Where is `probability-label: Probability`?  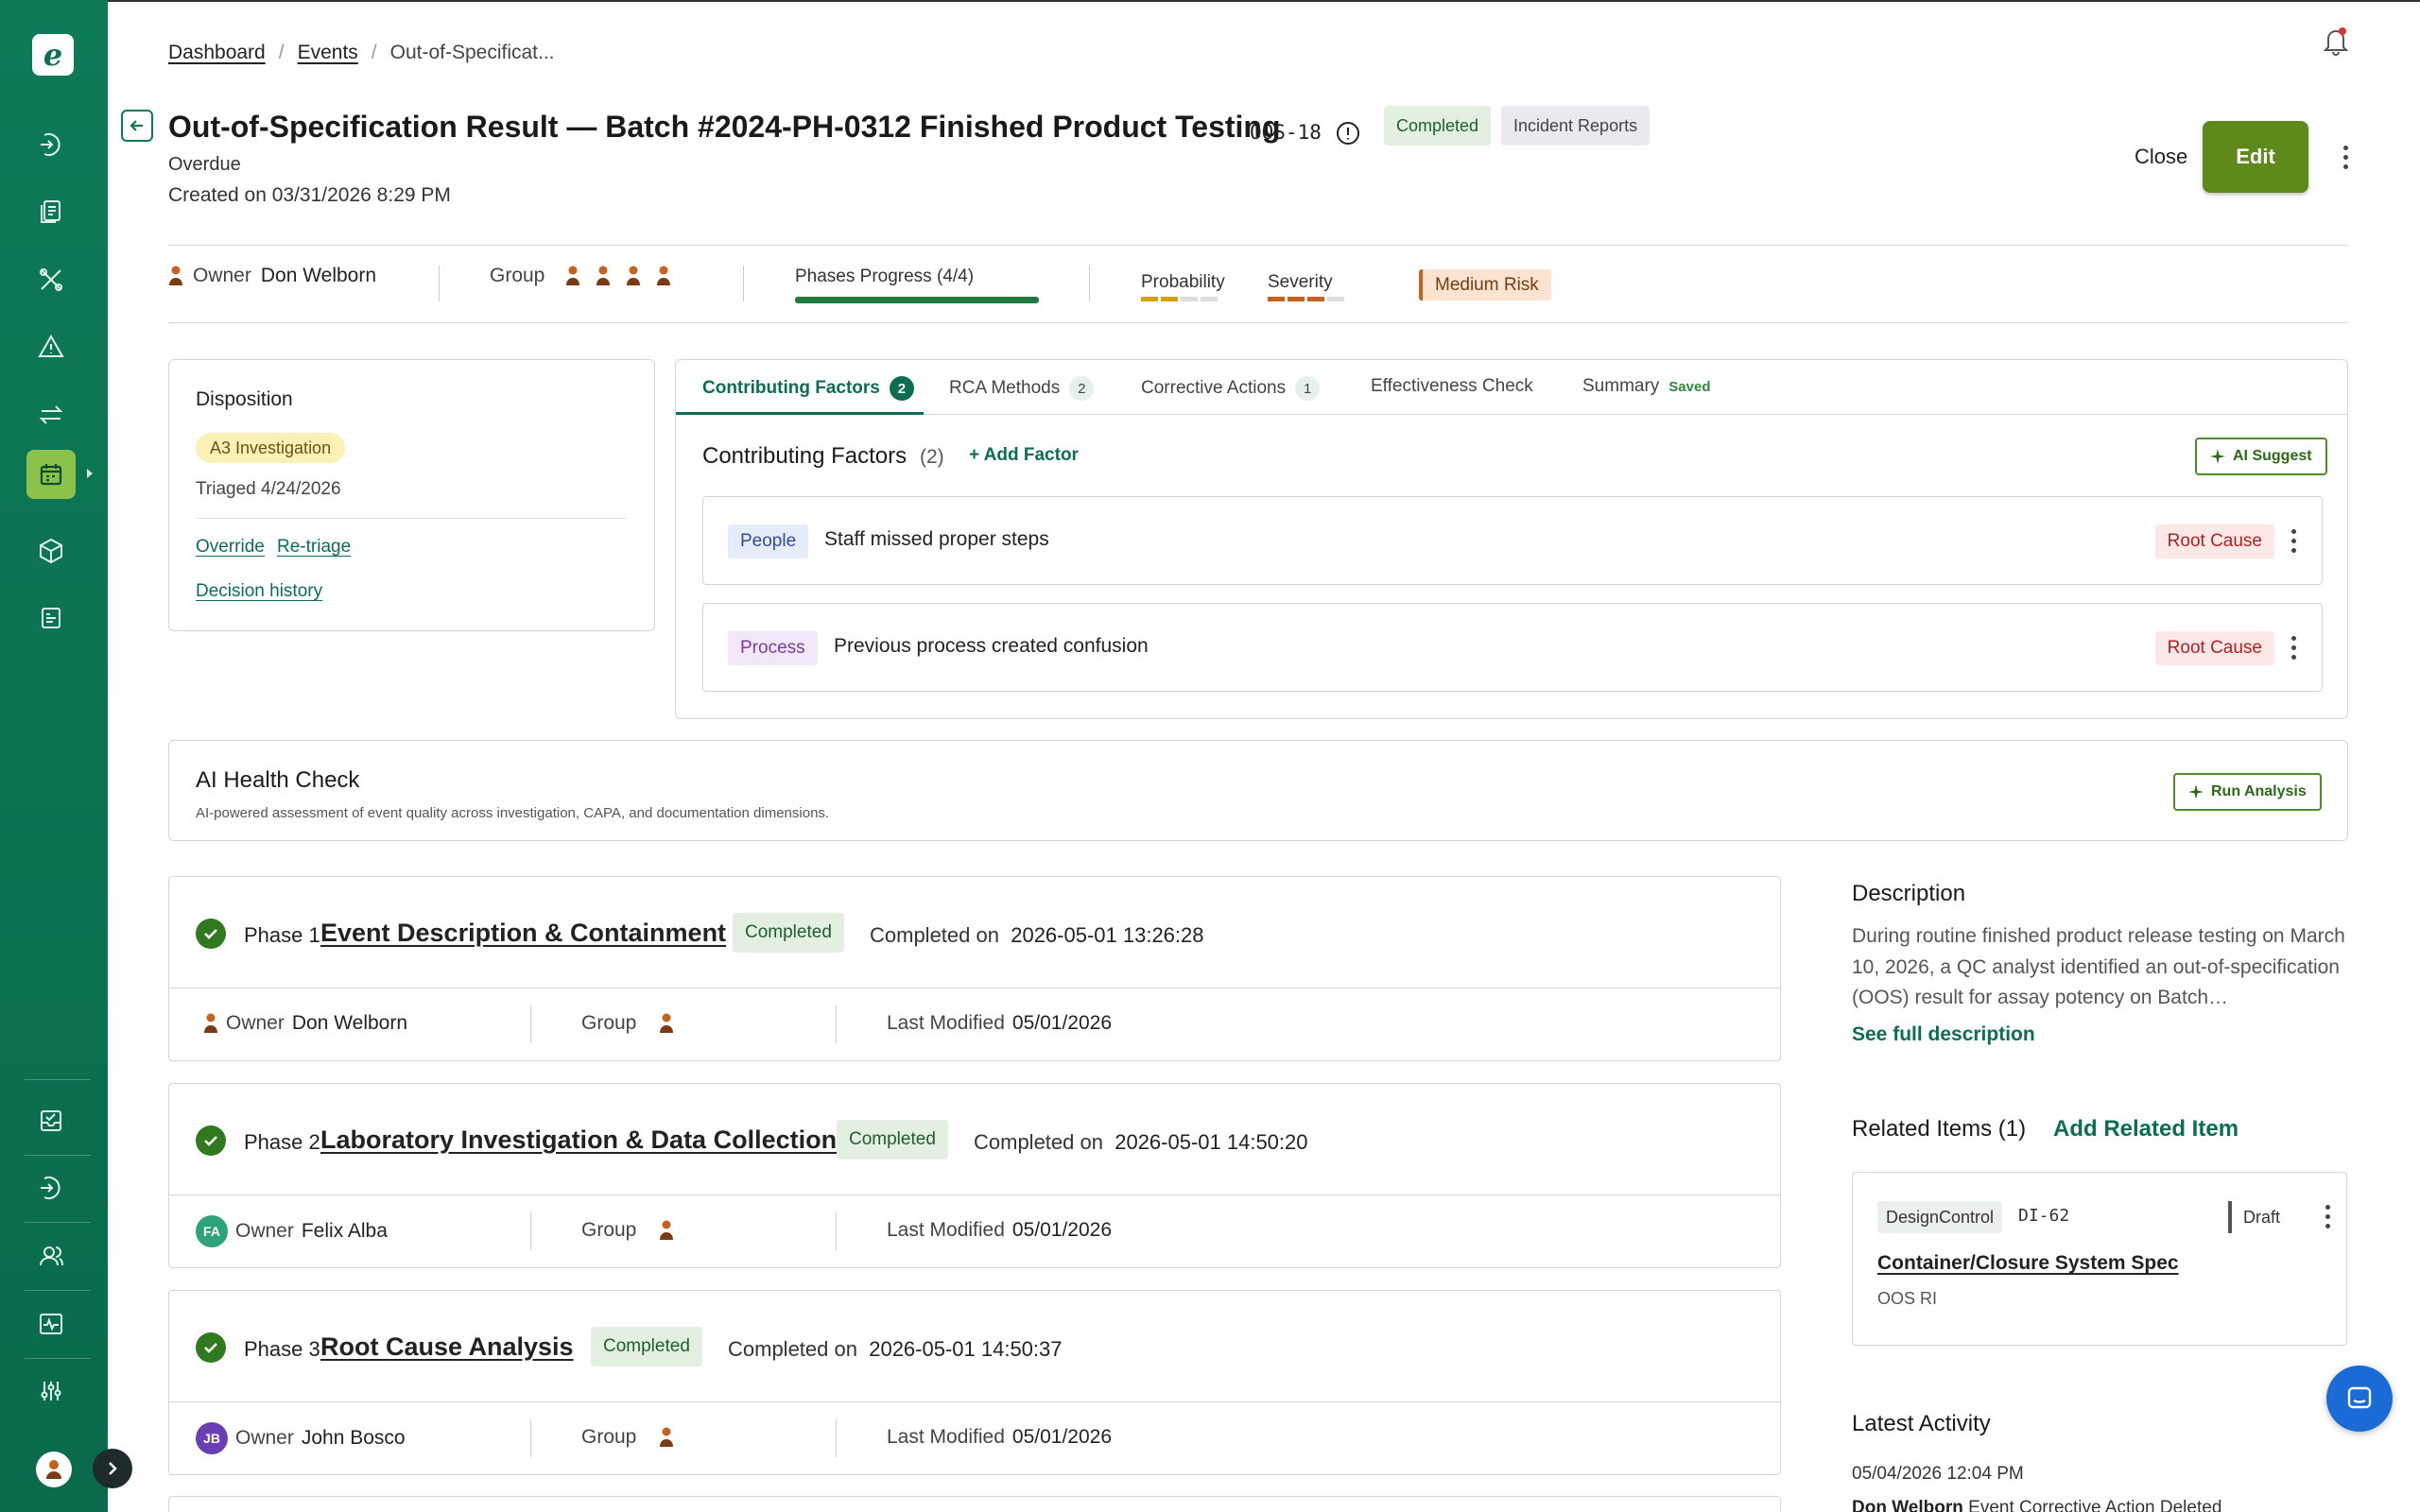 probability-label: Probability is located at coordinates (1183, 282).